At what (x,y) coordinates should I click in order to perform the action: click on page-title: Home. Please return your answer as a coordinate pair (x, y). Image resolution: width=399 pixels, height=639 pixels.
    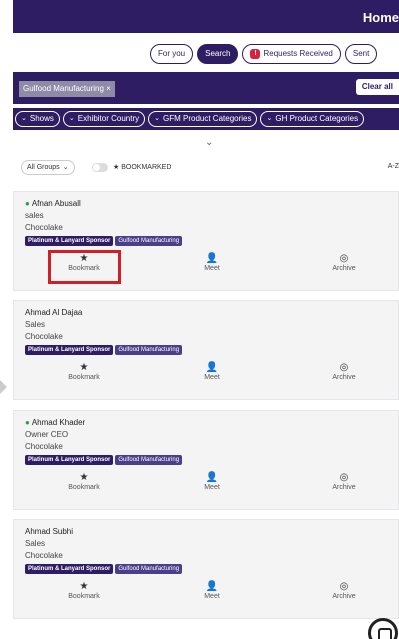
    Looking at the image, I should click on (380, 17).